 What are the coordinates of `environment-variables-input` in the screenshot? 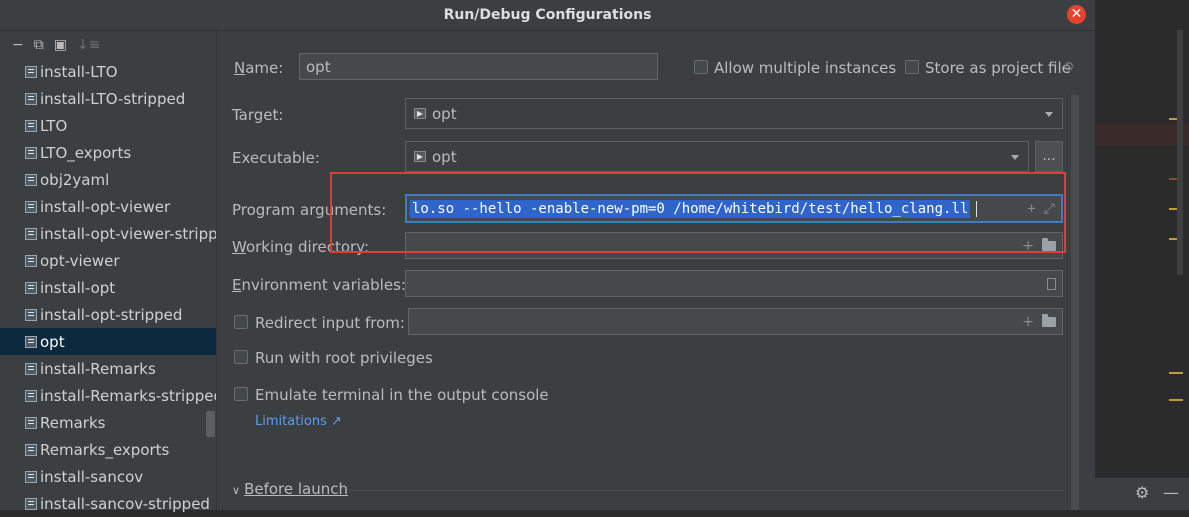 It's located at (734, 283).